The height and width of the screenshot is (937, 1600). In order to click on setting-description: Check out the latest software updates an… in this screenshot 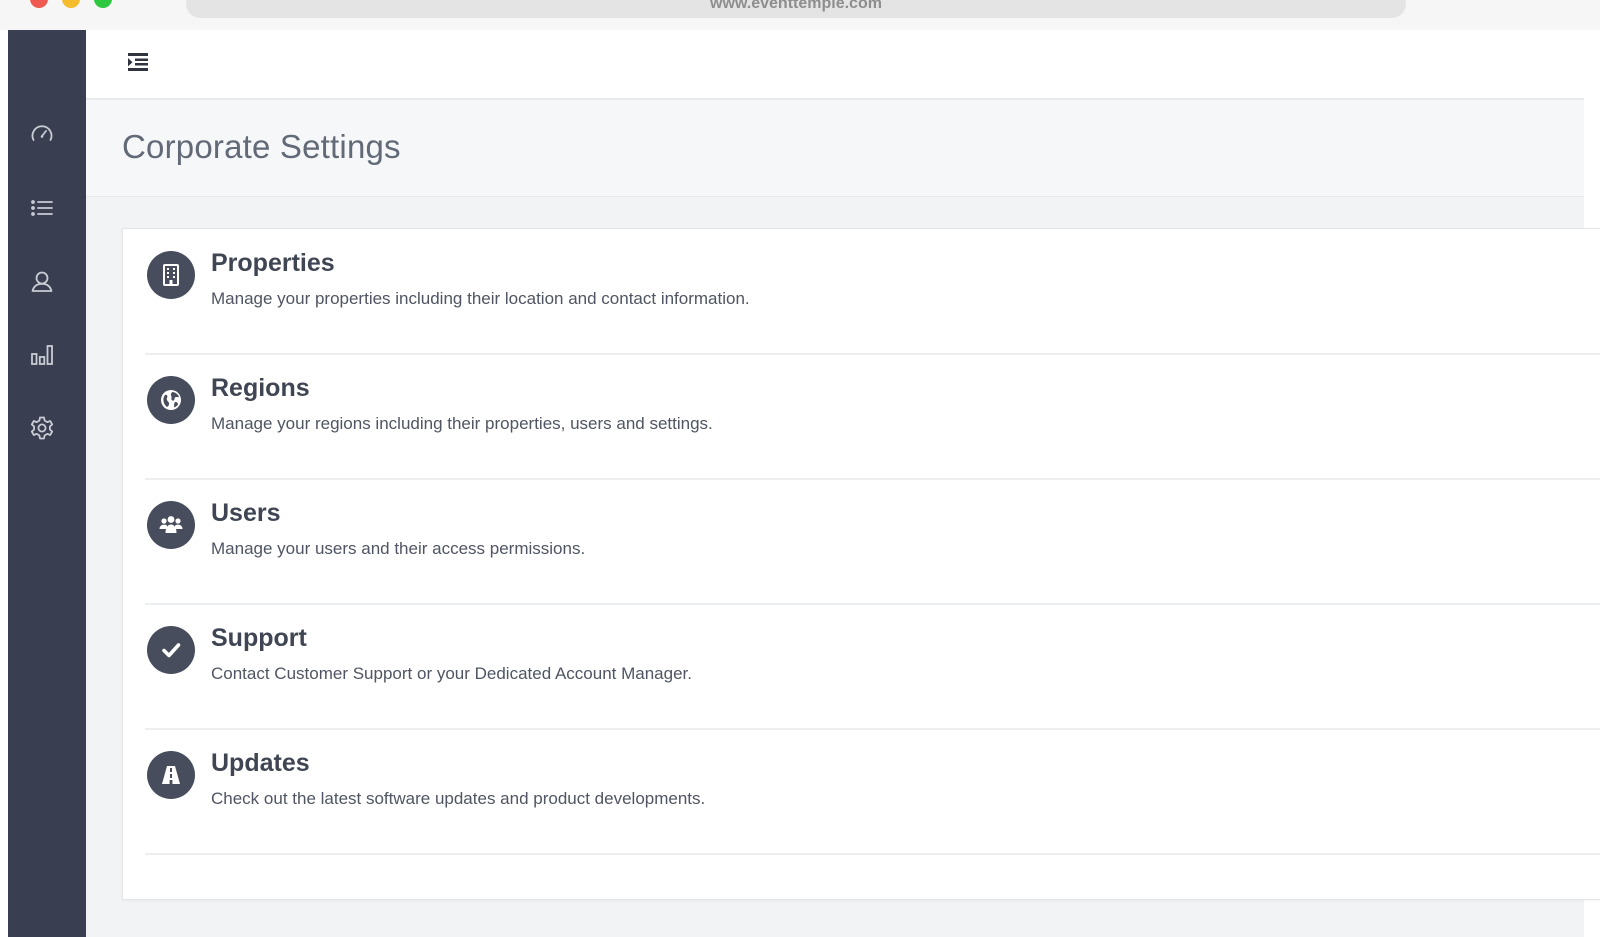, I will do `click(458, 798)`.